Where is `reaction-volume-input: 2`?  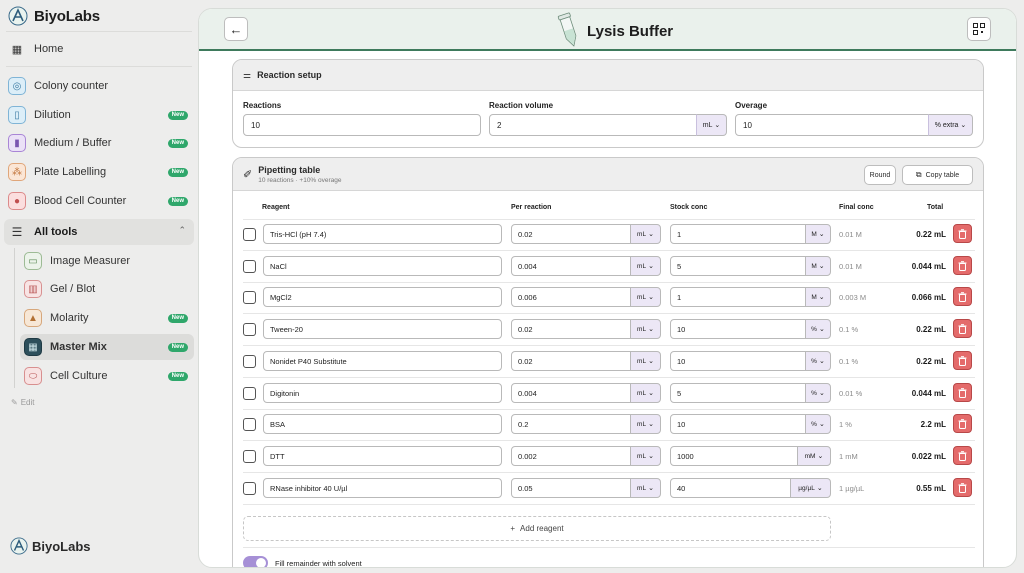 reaction-volume-input: 2 is located at coordinates (594, 125).